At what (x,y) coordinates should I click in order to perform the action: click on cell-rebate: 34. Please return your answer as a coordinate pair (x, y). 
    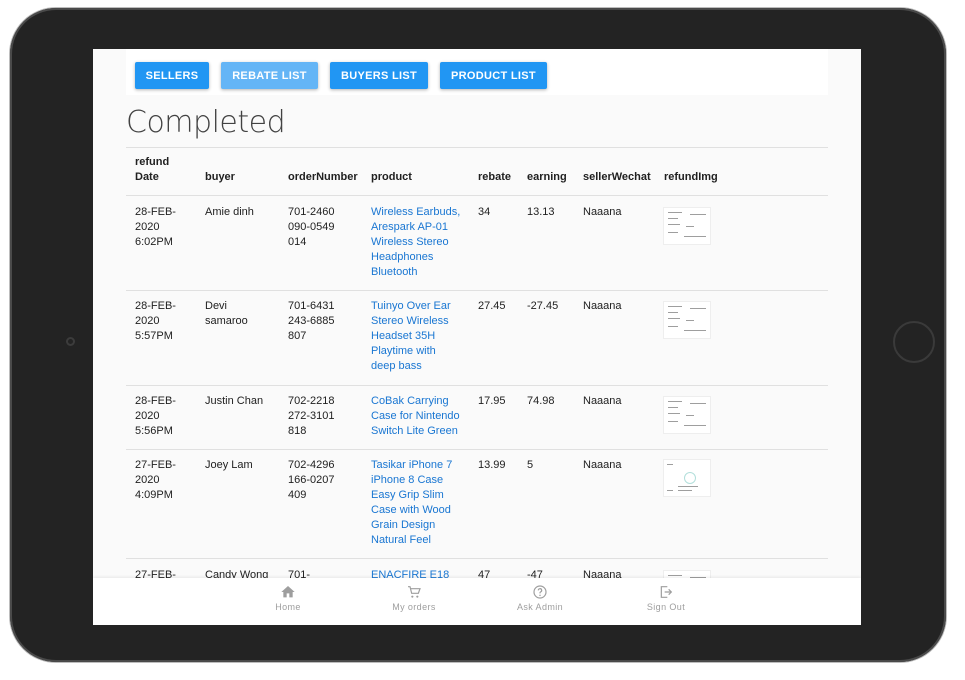
    Looking at the image, I should click on (484, 212).